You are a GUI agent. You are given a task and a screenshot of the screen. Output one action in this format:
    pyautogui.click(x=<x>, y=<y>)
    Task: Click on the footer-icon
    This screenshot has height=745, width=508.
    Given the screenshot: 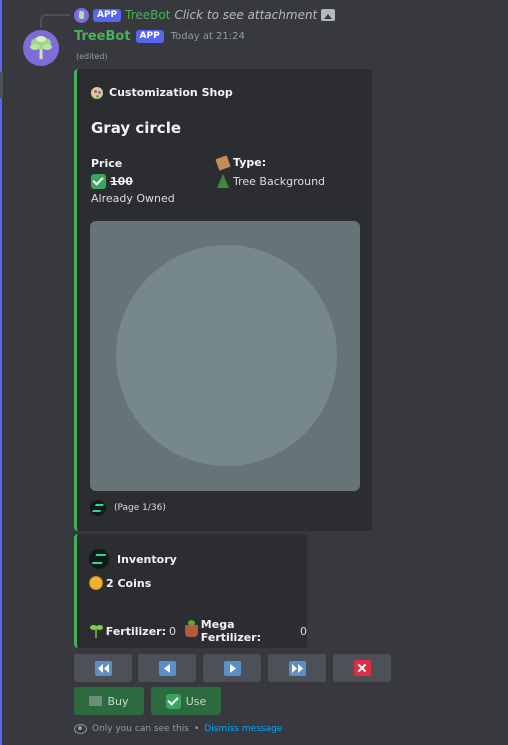 What is the action you would take?
    pyautogui.click(x=98, y=508)
    